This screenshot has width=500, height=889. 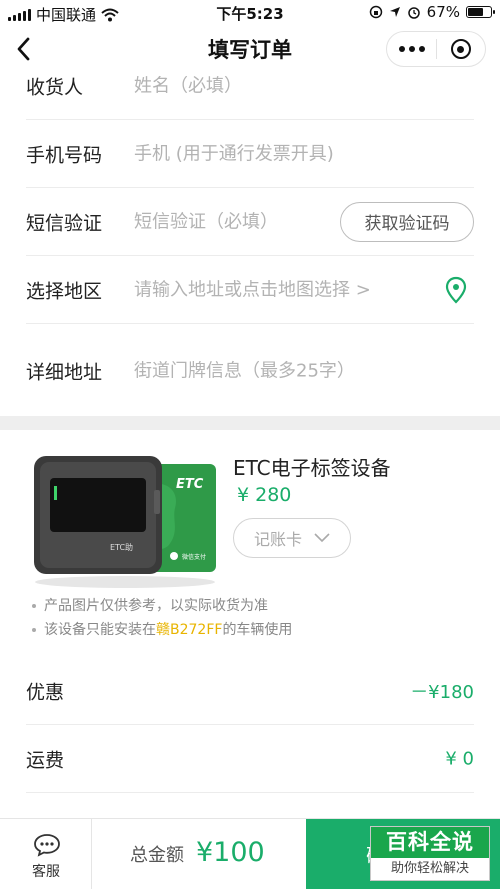 What do you see at coordinates (250, 691) in the screenshot?
I see `discount-row: 优惠 －¥180` at bounding box center [250, 691].